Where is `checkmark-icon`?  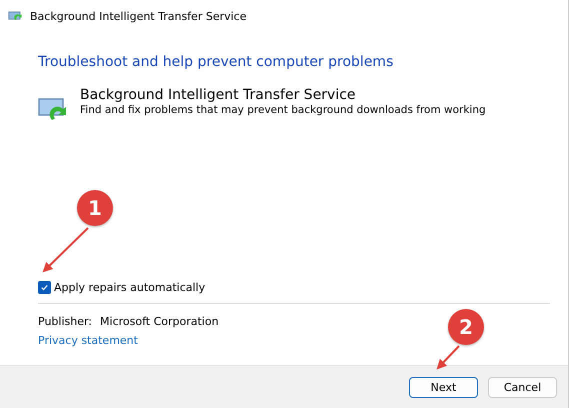
checkmark-icon is located at coordinates (44, 287).